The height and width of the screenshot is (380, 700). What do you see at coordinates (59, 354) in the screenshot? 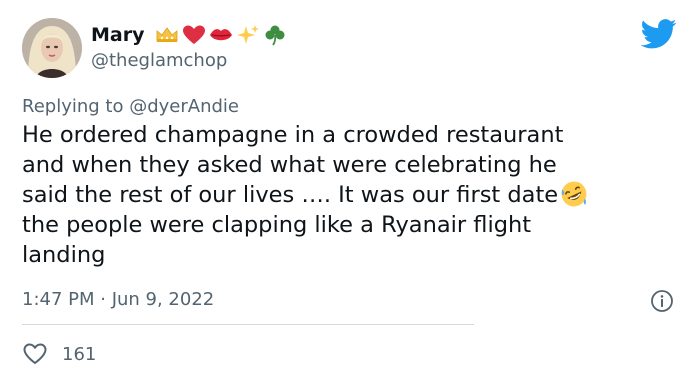
I see `like-button: 161` at bounding box center [59, 354].